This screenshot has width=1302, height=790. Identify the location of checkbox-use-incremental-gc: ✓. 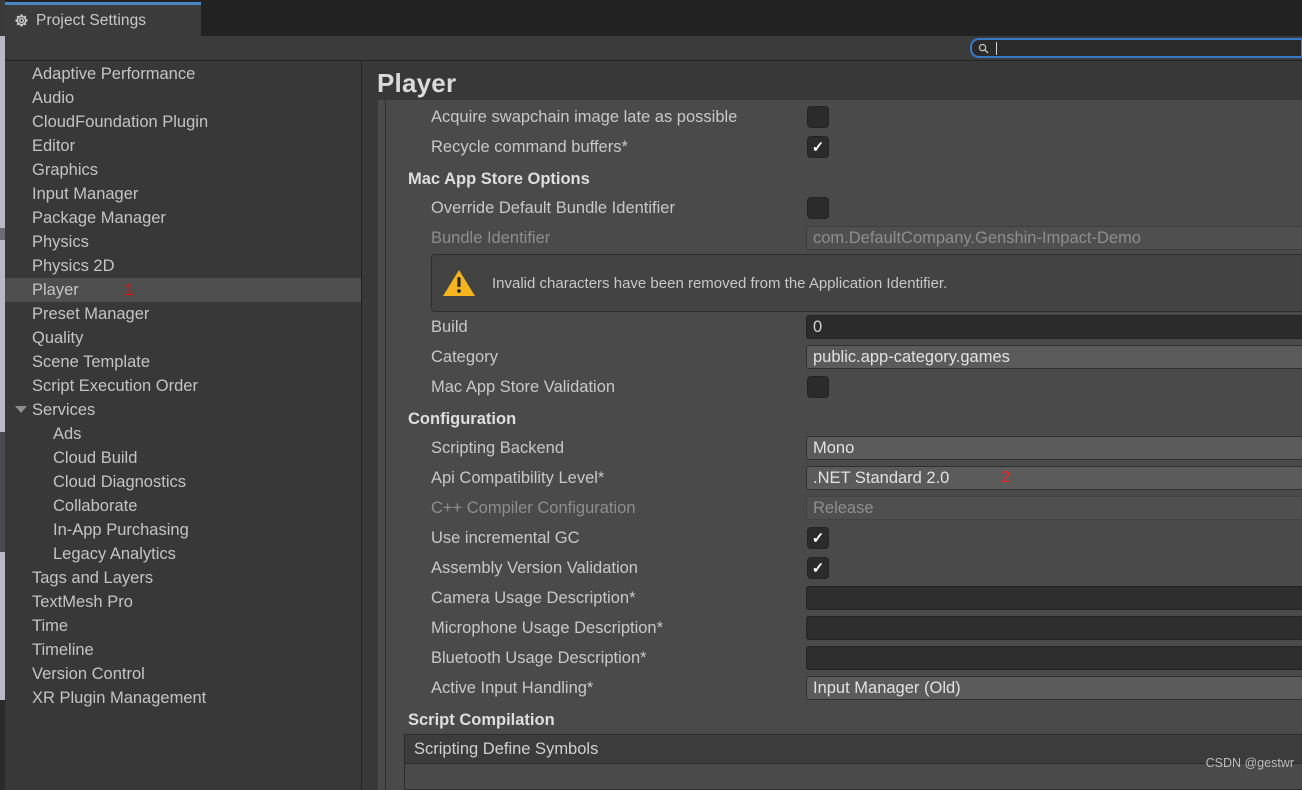
(818, 538).